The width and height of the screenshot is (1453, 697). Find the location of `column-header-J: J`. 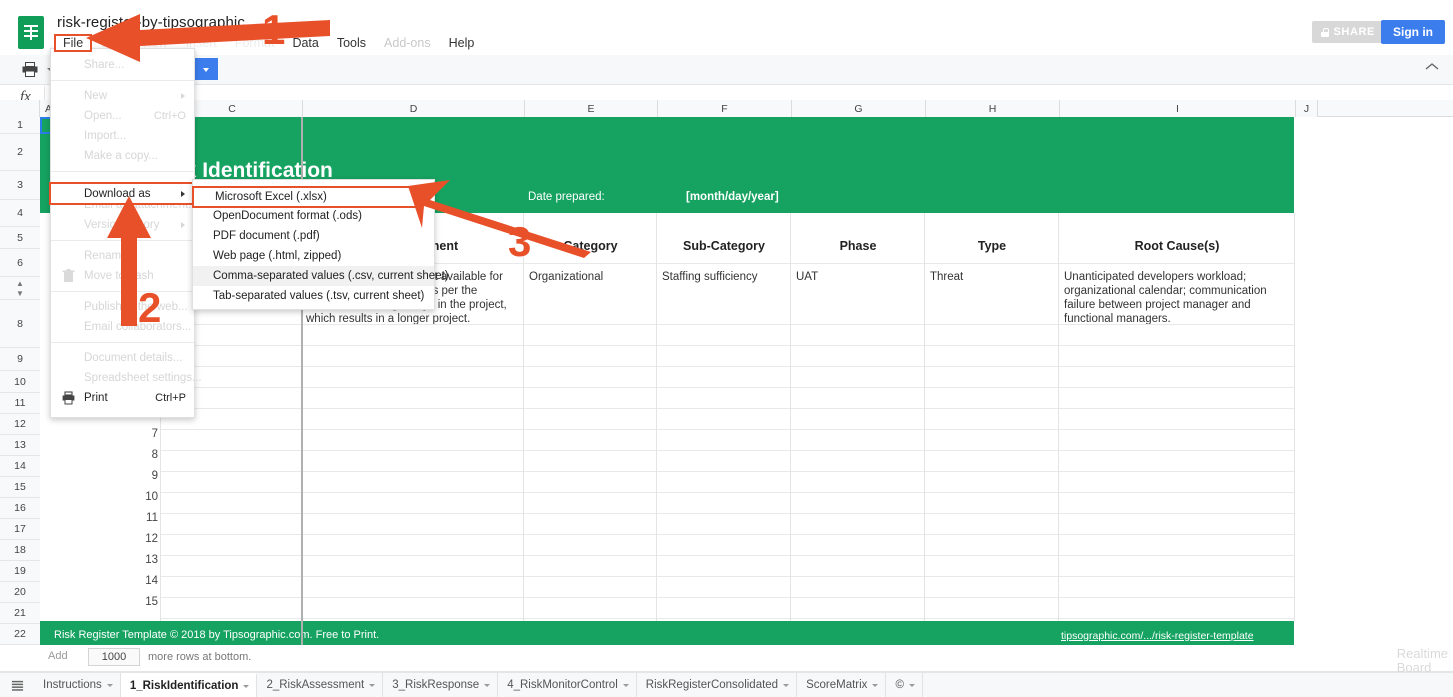

column-header-J: J is located at coordinates (1307, 108).